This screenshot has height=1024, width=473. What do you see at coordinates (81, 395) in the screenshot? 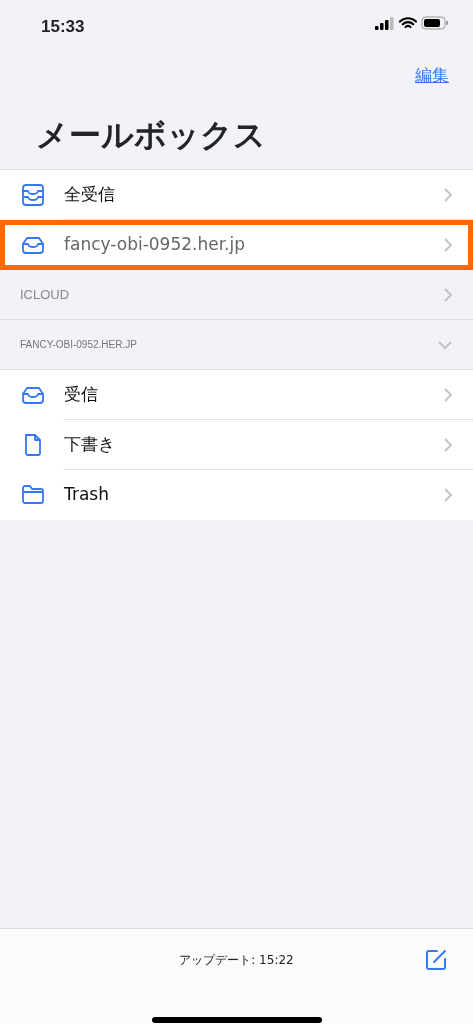
I see `mailbox-label: 受信` at bounding box center [81, 395].